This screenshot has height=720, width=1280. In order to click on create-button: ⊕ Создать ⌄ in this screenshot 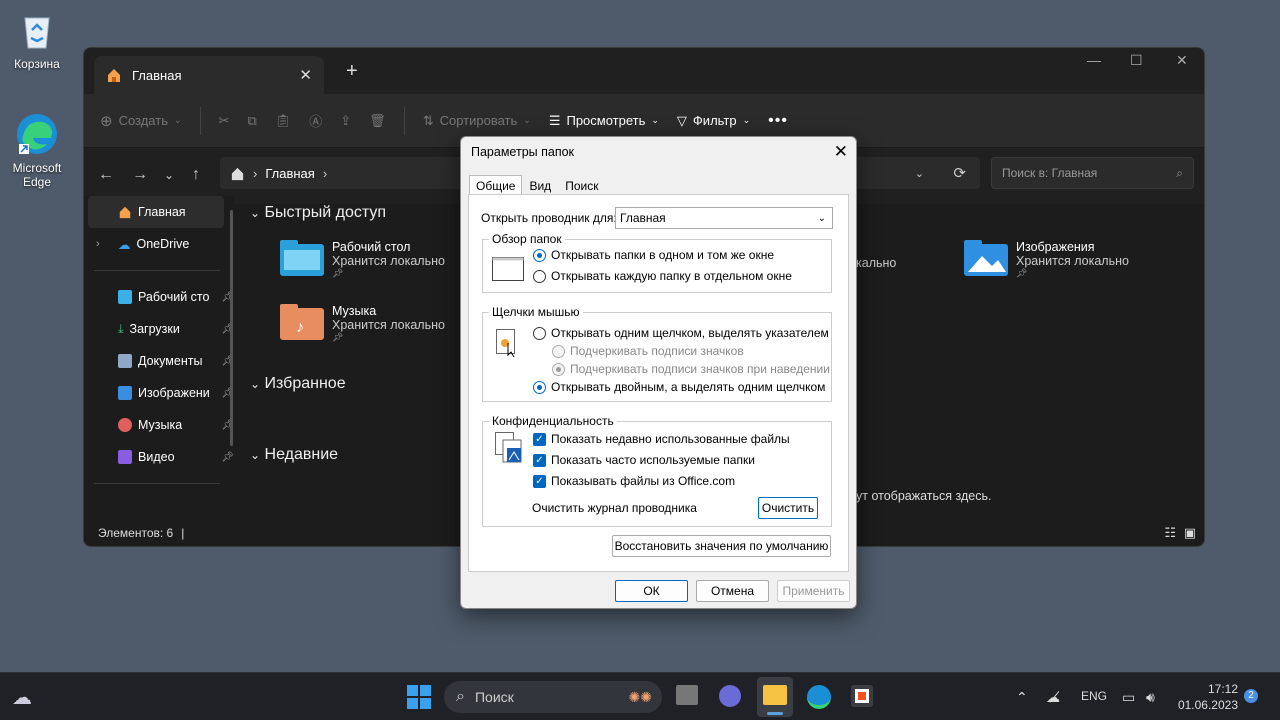, I will do `click(141, 121)`.